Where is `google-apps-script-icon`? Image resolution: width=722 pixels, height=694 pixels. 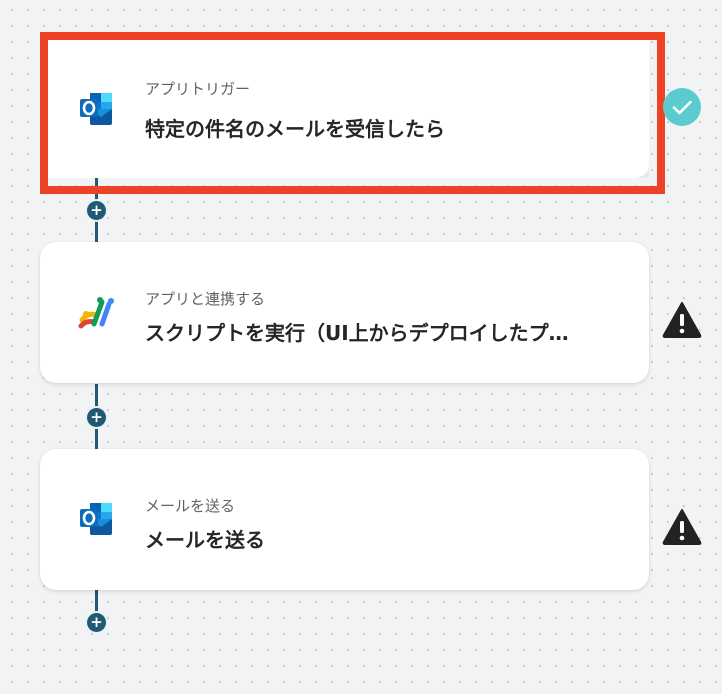
google-apps-script-icon is located at coordinates (96, 313).